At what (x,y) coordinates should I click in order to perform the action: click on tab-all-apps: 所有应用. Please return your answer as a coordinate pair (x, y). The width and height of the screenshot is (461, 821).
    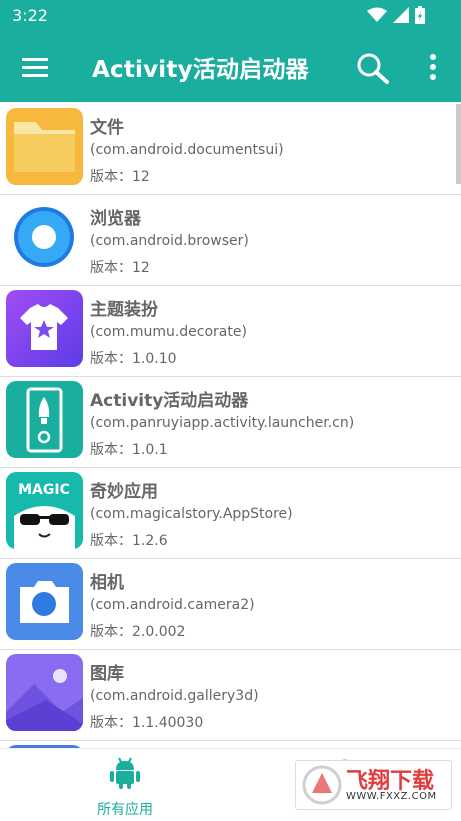
    Looking at the image, I should click on (125, 787).